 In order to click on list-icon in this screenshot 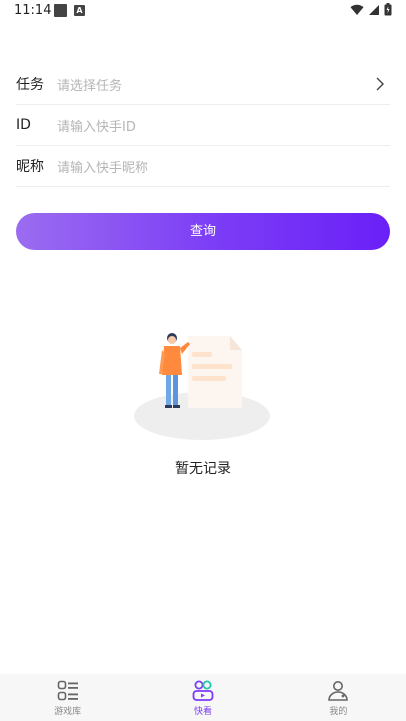, I will do `click(67, 690)`.